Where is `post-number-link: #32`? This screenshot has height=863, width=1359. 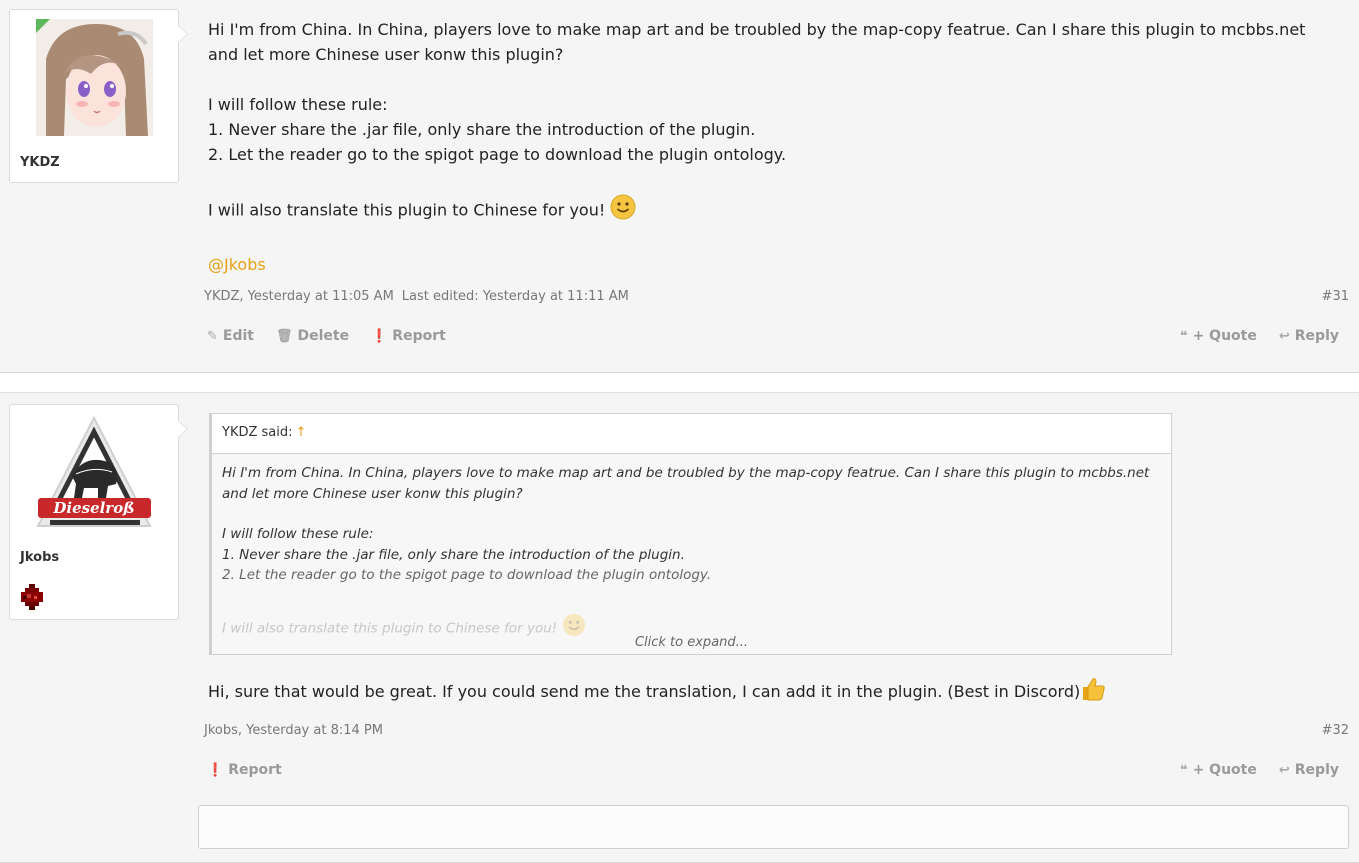
post-number-link: #32 is located at coordinates (1335, 730).